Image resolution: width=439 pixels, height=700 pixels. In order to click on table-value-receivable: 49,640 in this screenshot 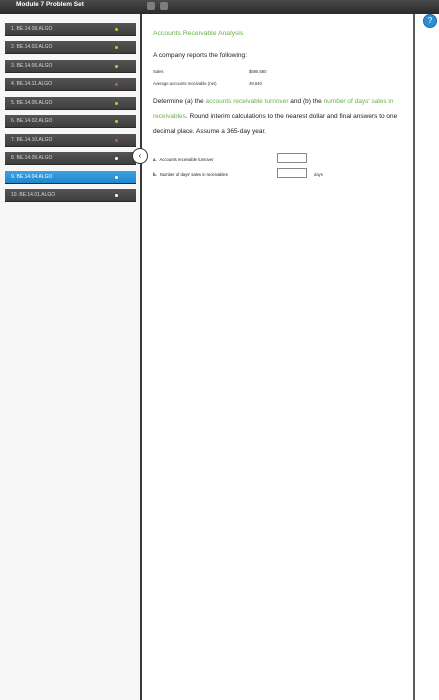, I will do `click(255, 83)`.